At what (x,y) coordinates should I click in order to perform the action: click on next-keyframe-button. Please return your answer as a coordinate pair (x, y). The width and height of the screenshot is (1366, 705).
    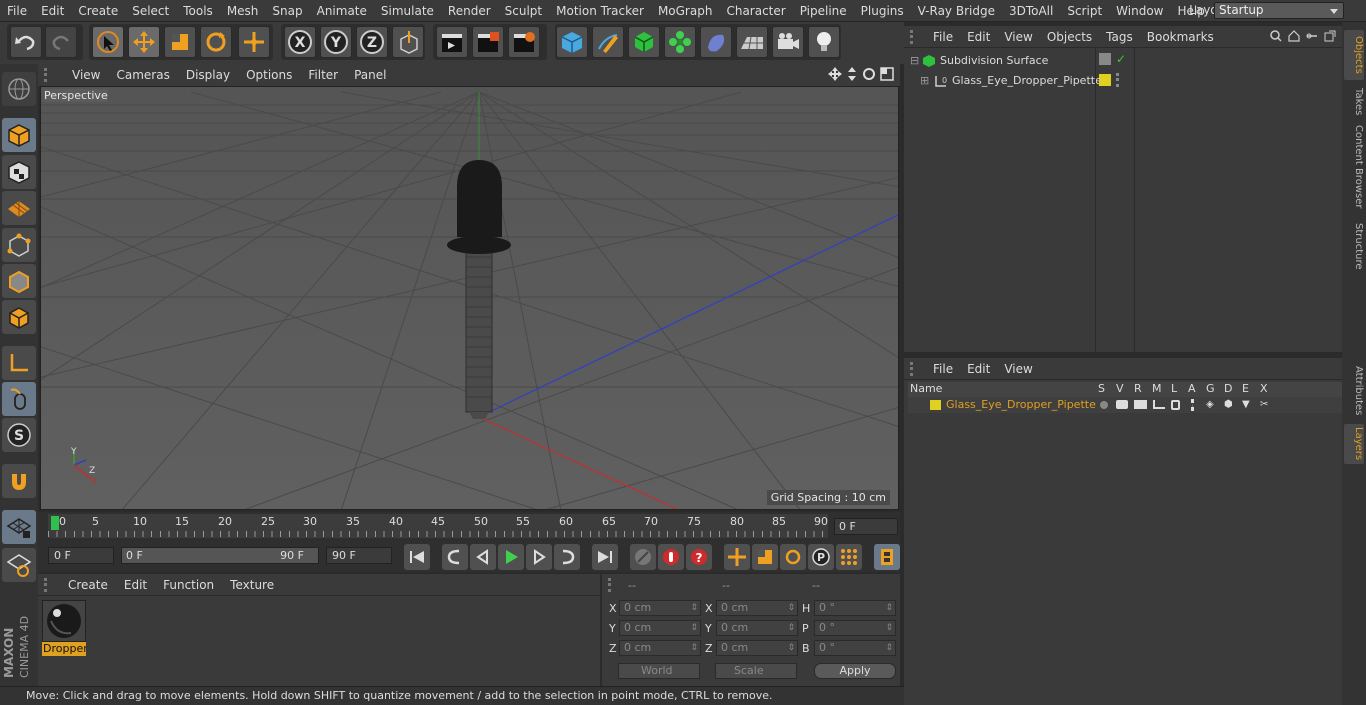
    Looking at the image, I should click on (567, 557).